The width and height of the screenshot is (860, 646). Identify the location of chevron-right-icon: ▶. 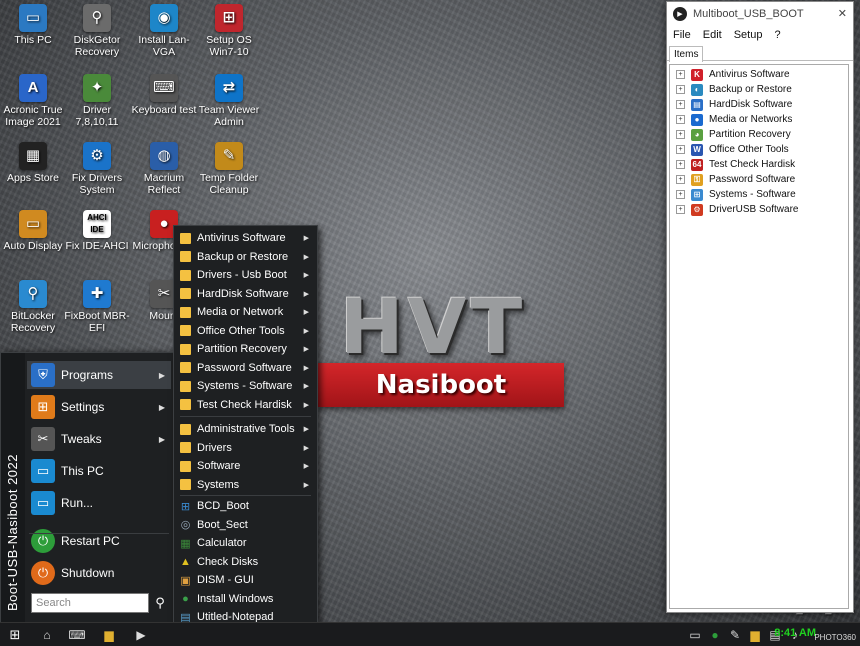
(306, 312).